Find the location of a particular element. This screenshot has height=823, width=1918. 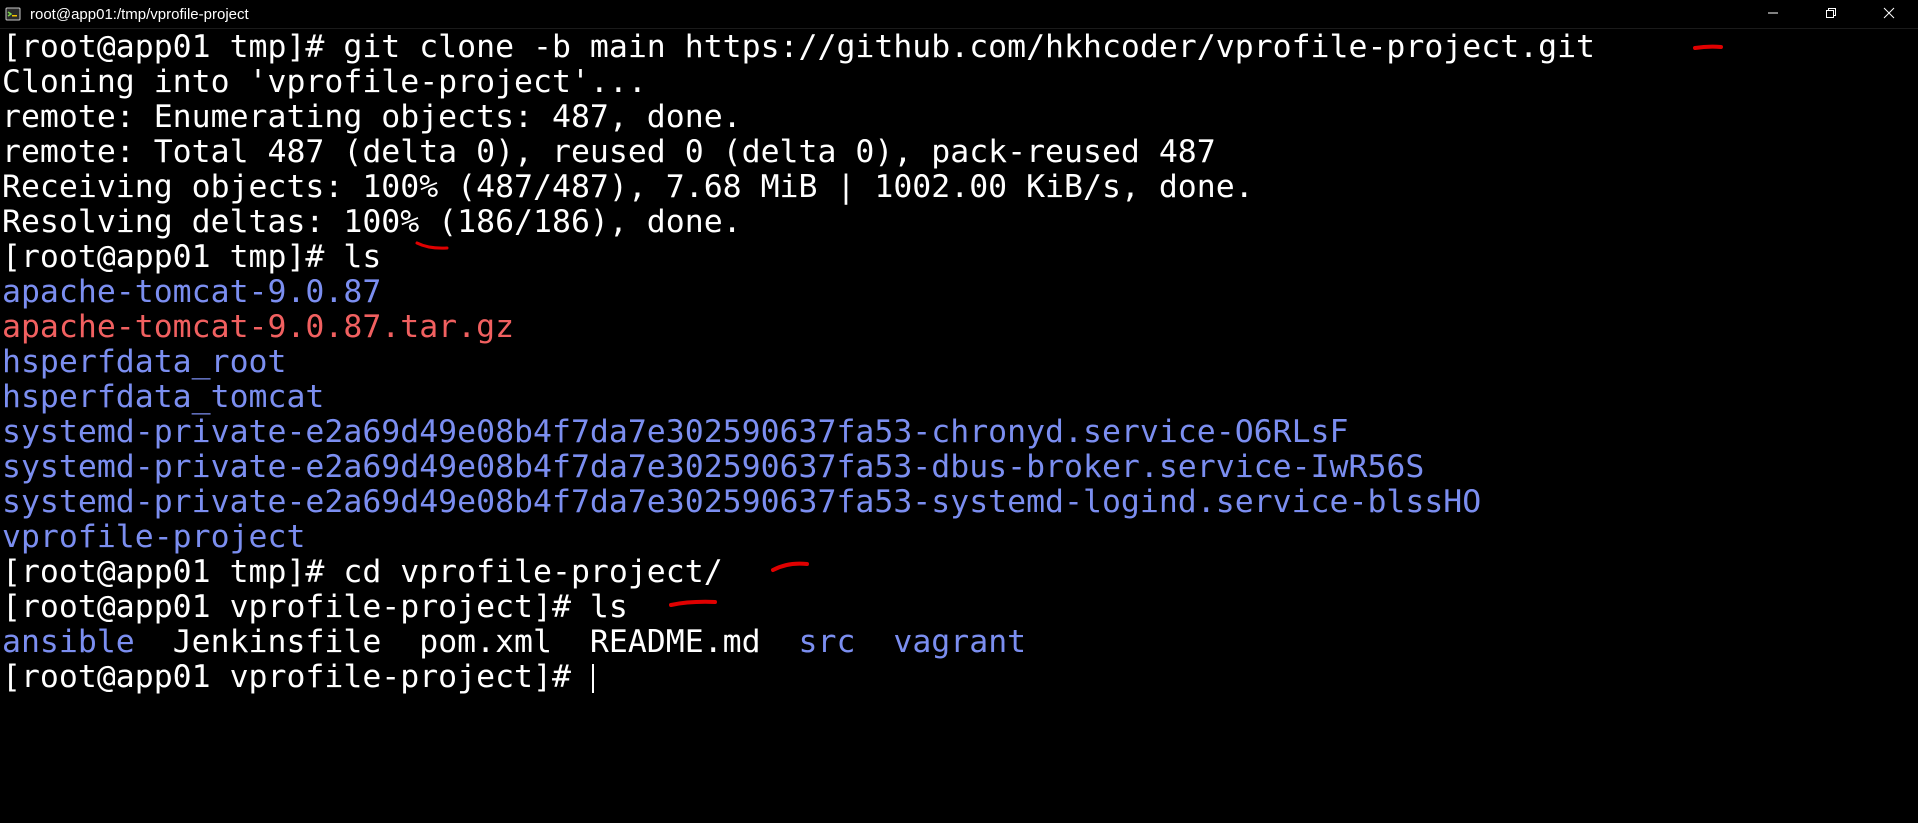

terminal-text: src is located at coordinates (827, 642).